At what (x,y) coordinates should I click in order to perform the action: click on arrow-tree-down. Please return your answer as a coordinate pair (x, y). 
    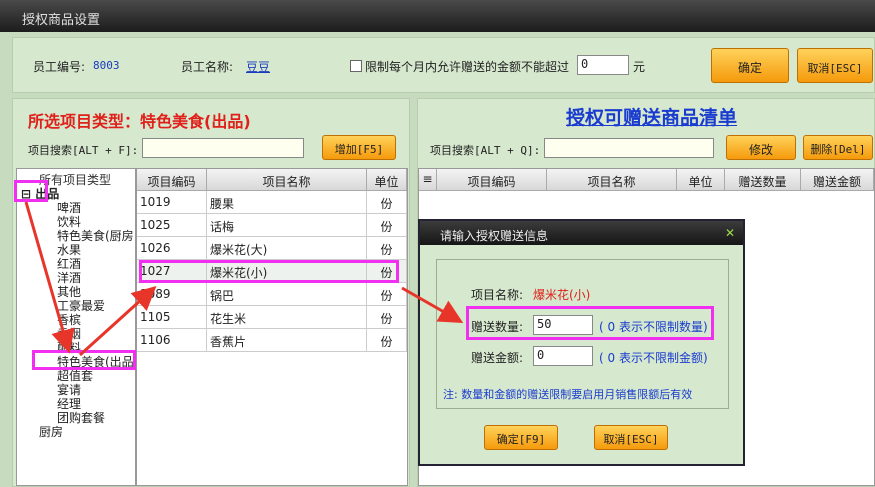
    Looking at the image, I should click on (49, 277).